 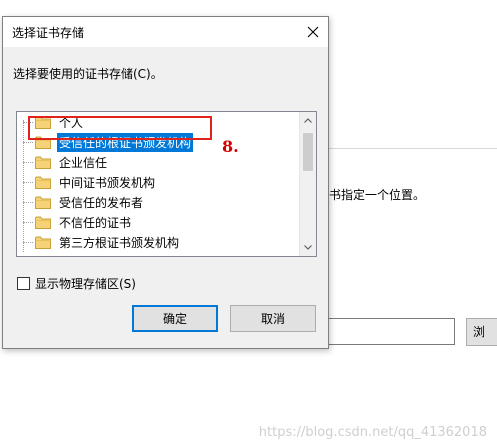 What do you see at coordinates (23, 186) in the screenshot?
I see `tree-connector-line` at bounding box center [23, 186].